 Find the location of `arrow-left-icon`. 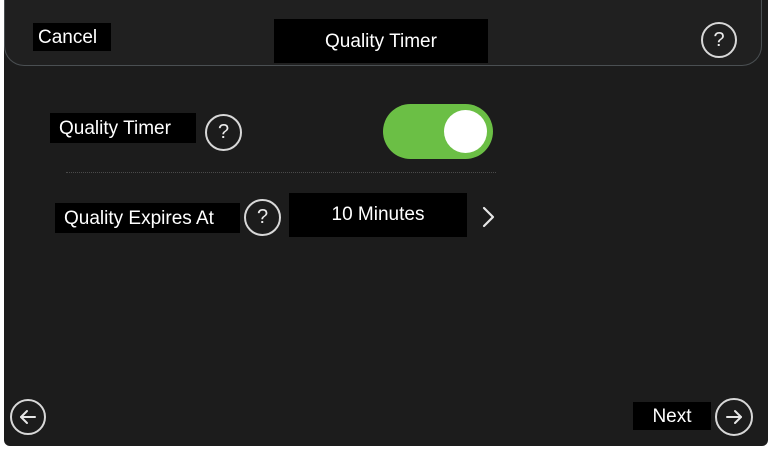

arrow-left-icon is located at coordinates (28, 417).